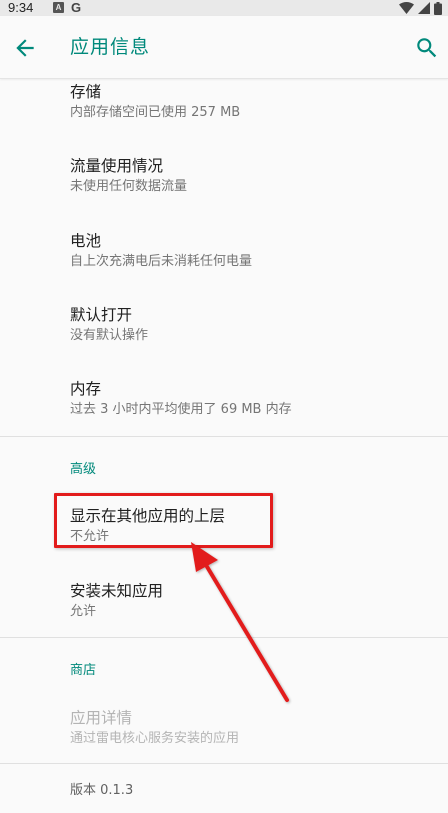 This screenshot has height=813, width=448. Describe the element at coordinates (83, 469) in the screenshot. I see `section-header-advanced: 高级` at that location.